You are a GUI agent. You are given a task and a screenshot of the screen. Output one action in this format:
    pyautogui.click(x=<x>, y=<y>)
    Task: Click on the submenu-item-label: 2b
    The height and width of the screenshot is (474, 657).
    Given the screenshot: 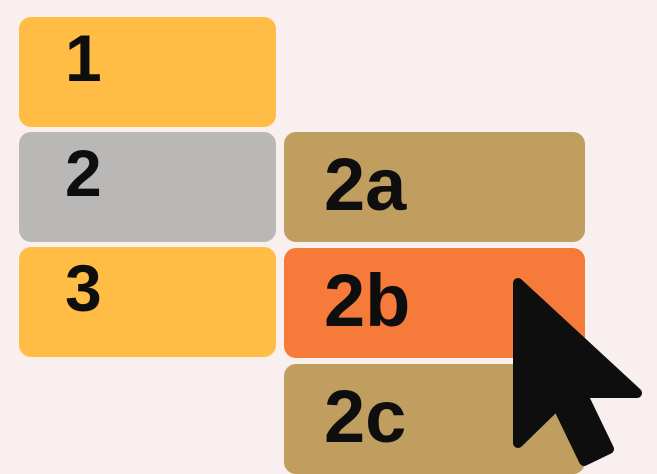 What is the action you would take?
    pyautogui.click(x=367, y=300)
    